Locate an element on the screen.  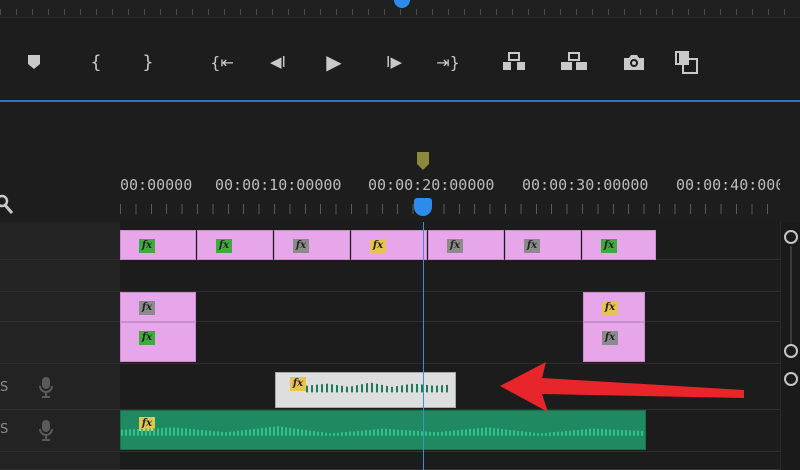
track-lane-v2 is located at coordinates (450, 276).